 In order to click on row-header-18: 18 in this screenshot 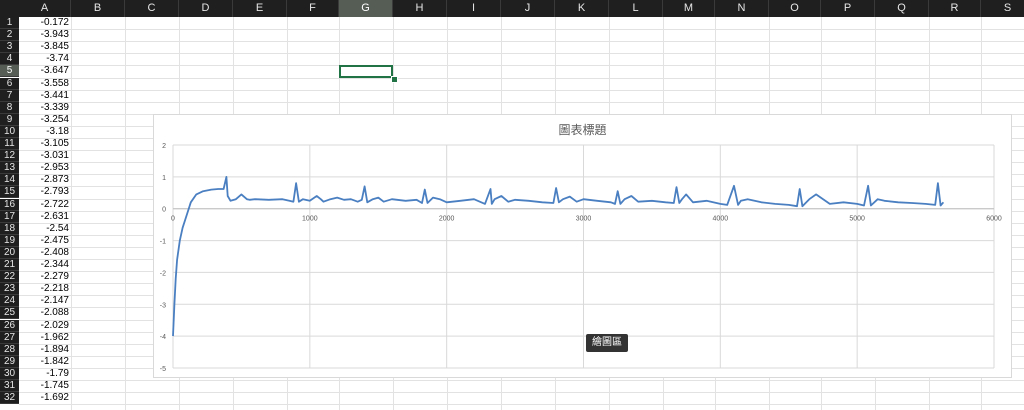, I will do `click(9, 228)`.